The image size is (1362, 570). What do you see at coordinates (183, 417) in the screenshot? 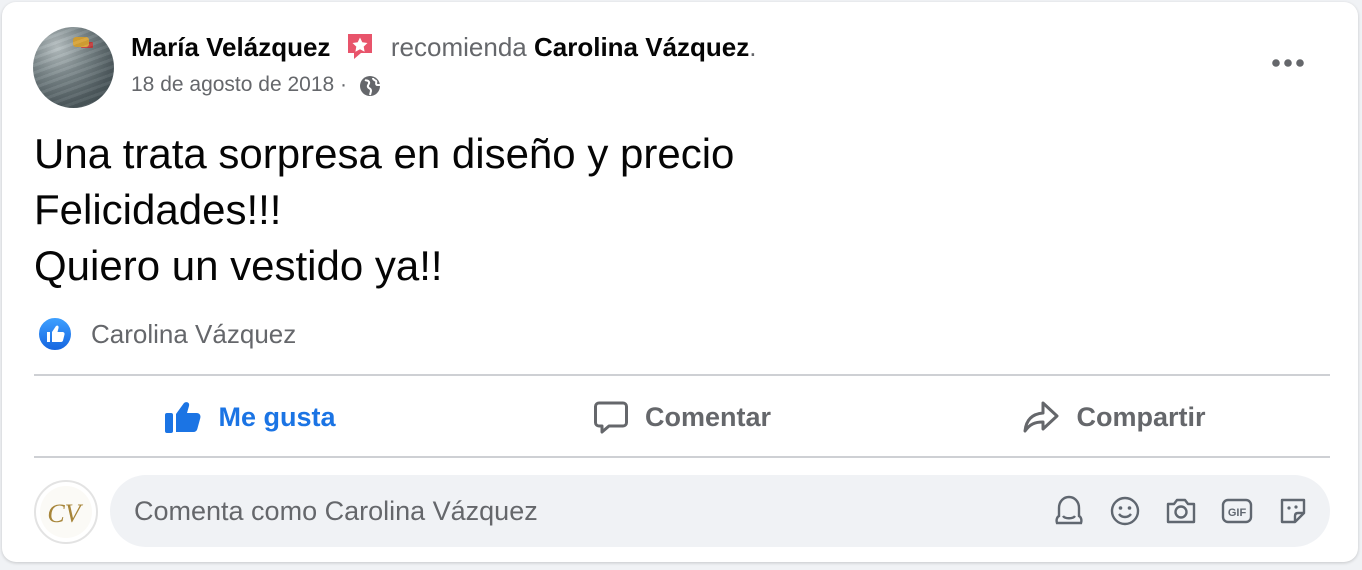
I see `thumbs-up-icon` at bounding box center [183, 417].